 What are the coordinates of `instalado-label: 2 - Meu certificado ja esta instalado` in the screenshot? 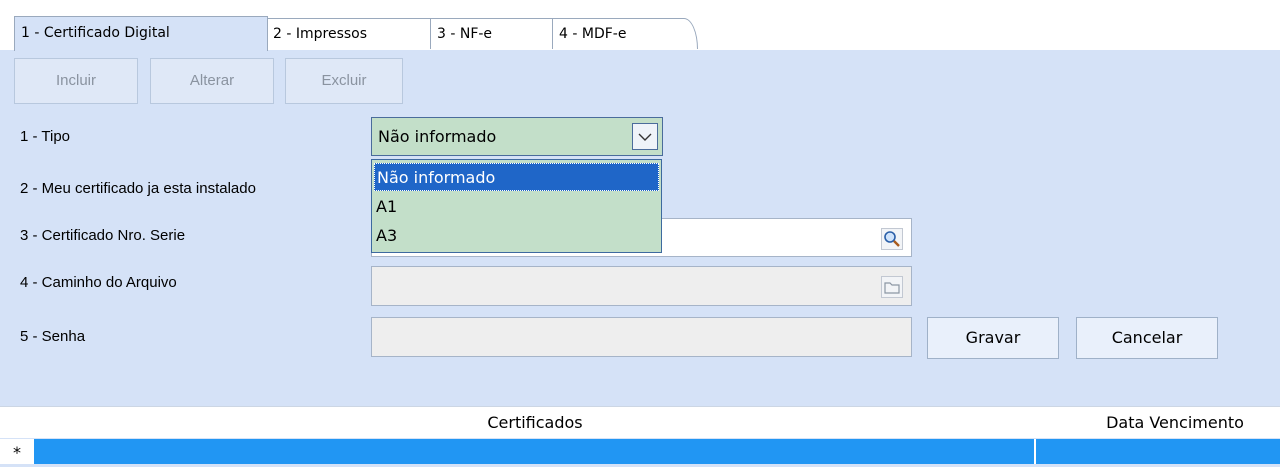 It's located at (138, 188).